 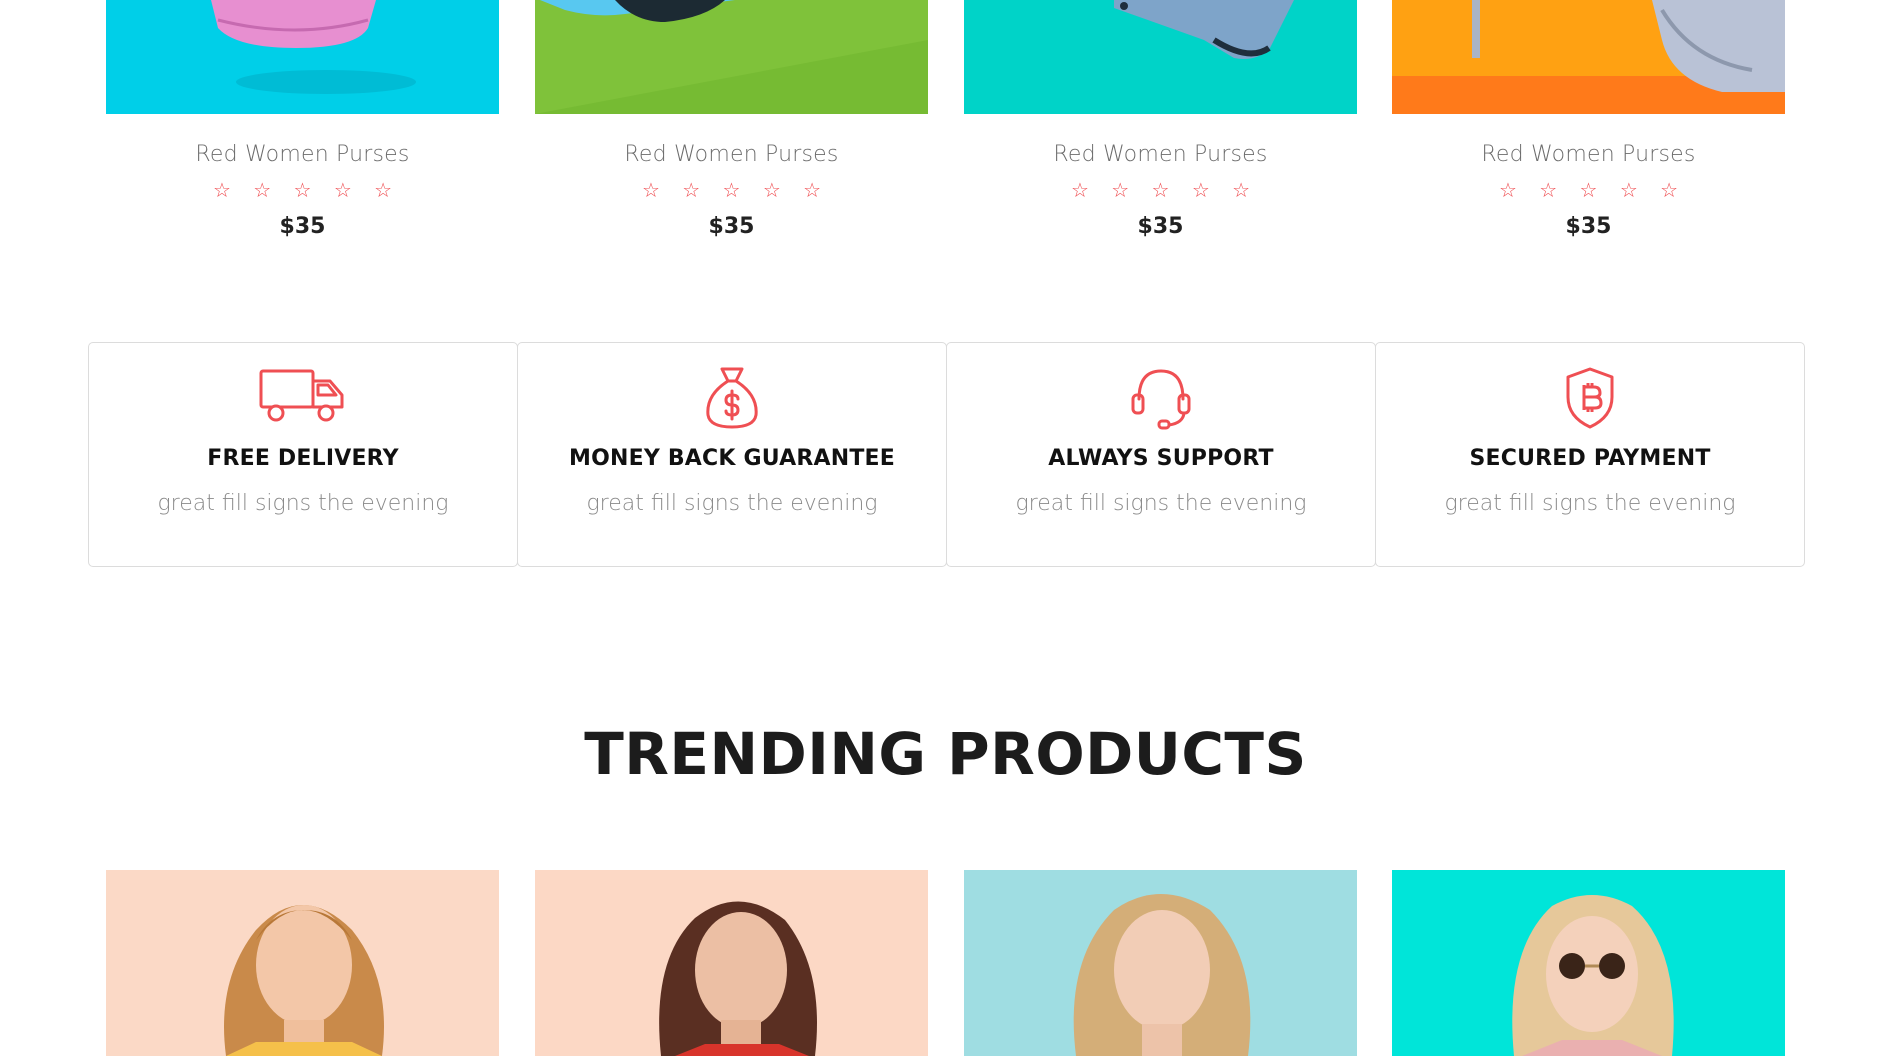 I want to click on blue-purse-image, so click(x=731, y=57).